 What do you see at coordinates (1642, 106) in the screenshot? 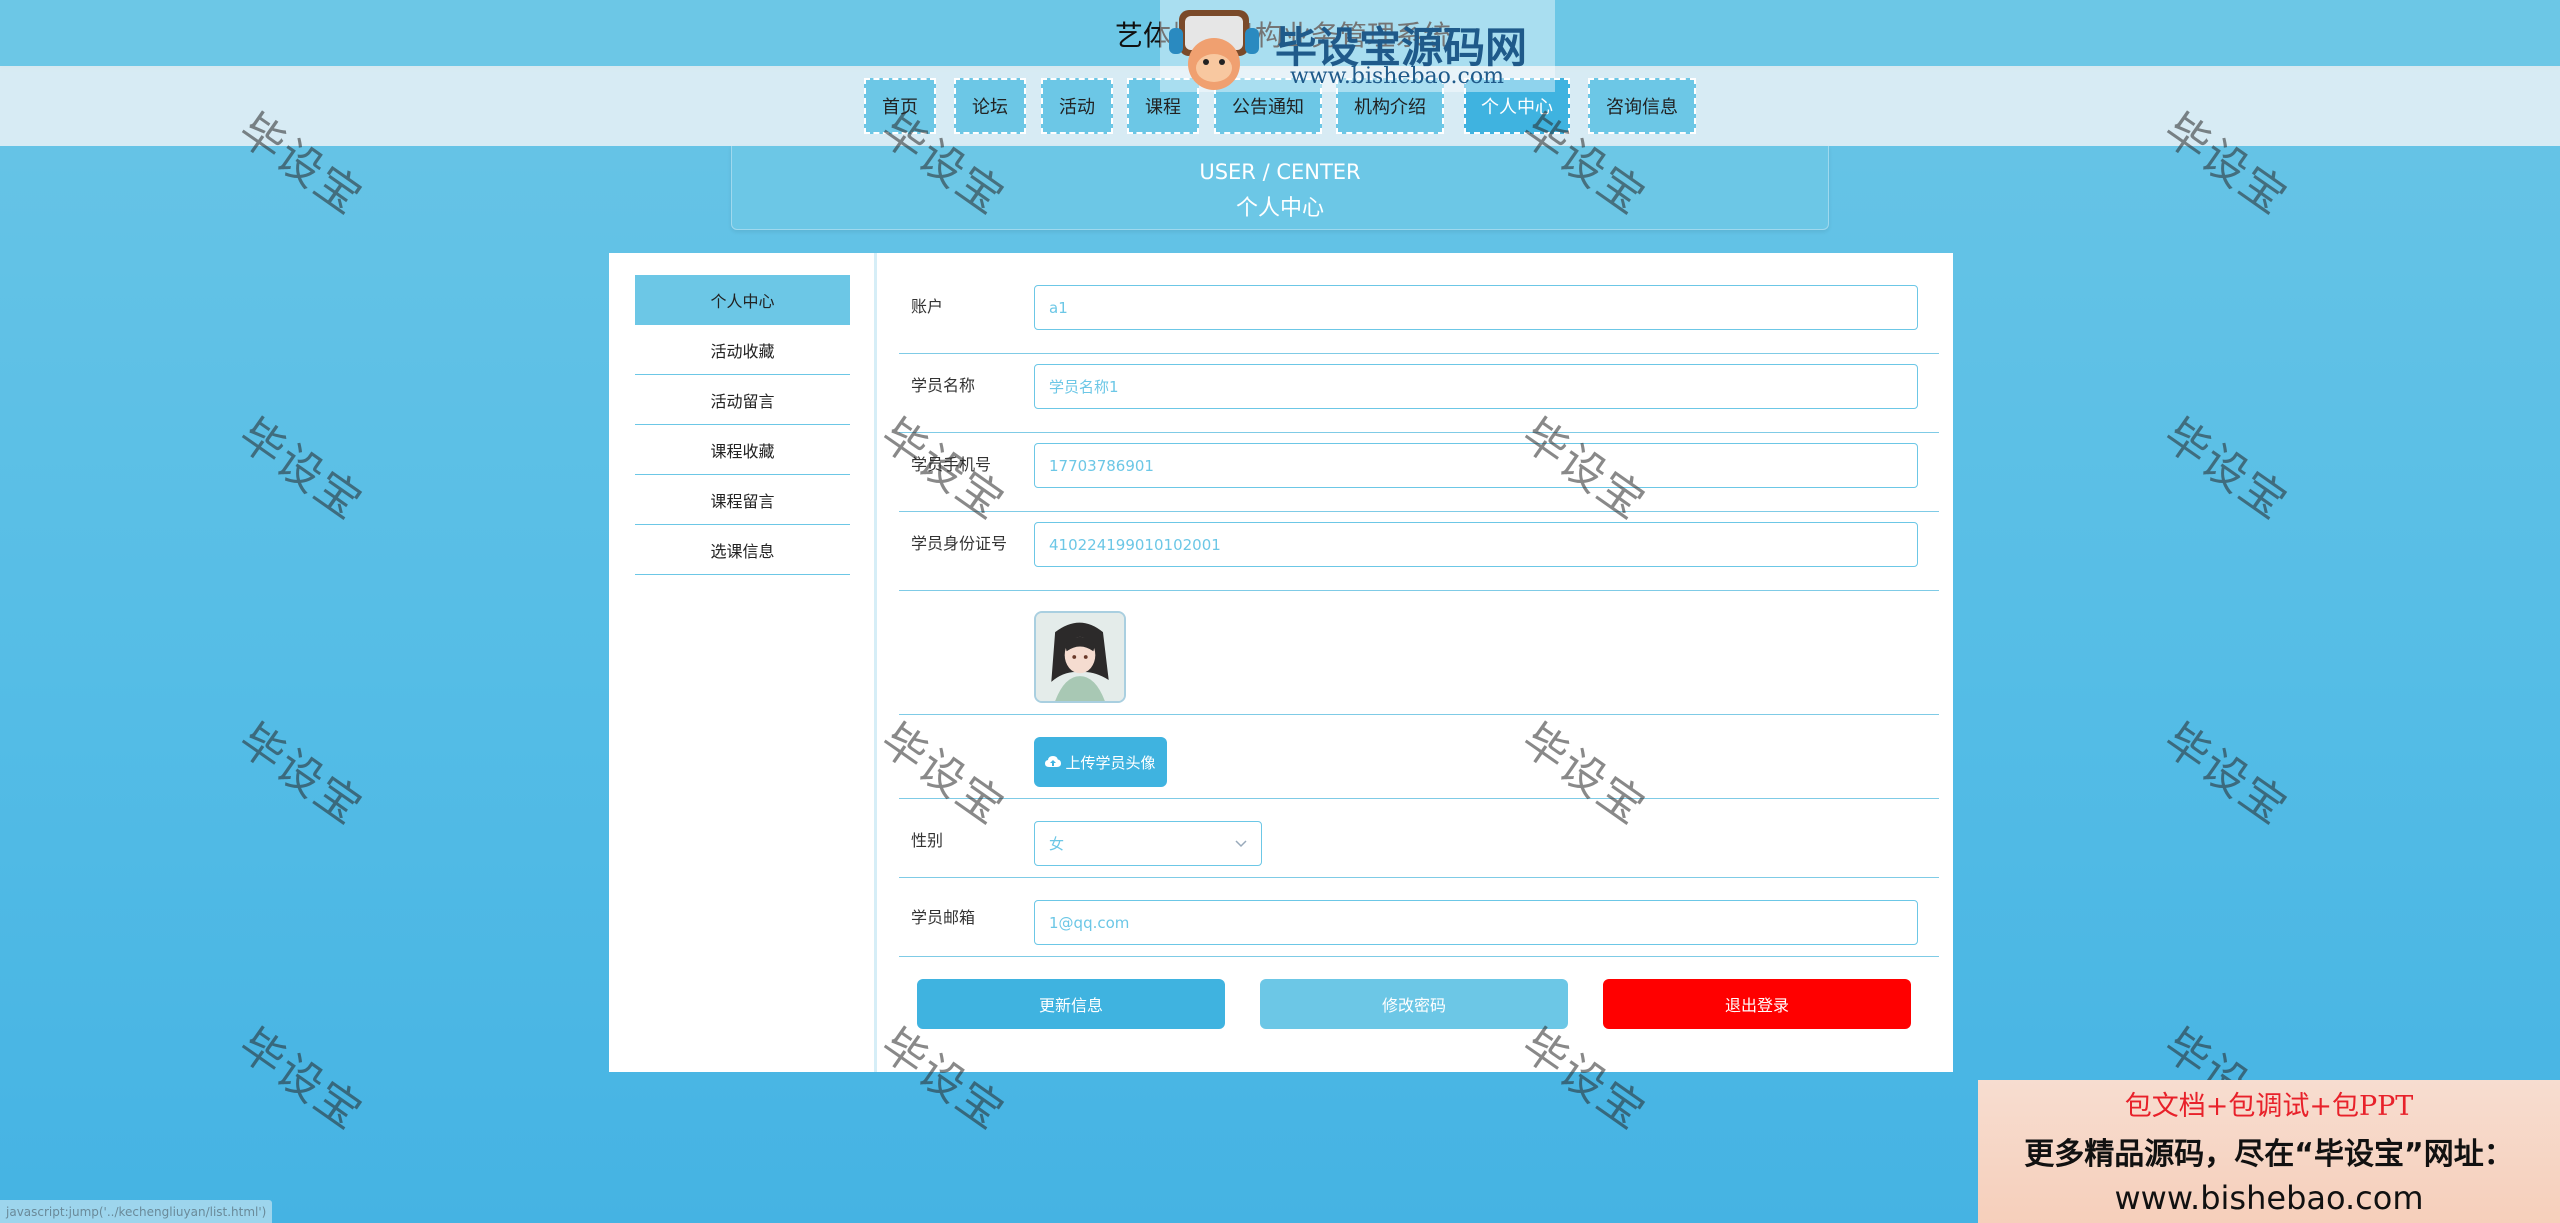
I see `nav-consult: 咨询信息` at bounding box center [1642, 106].